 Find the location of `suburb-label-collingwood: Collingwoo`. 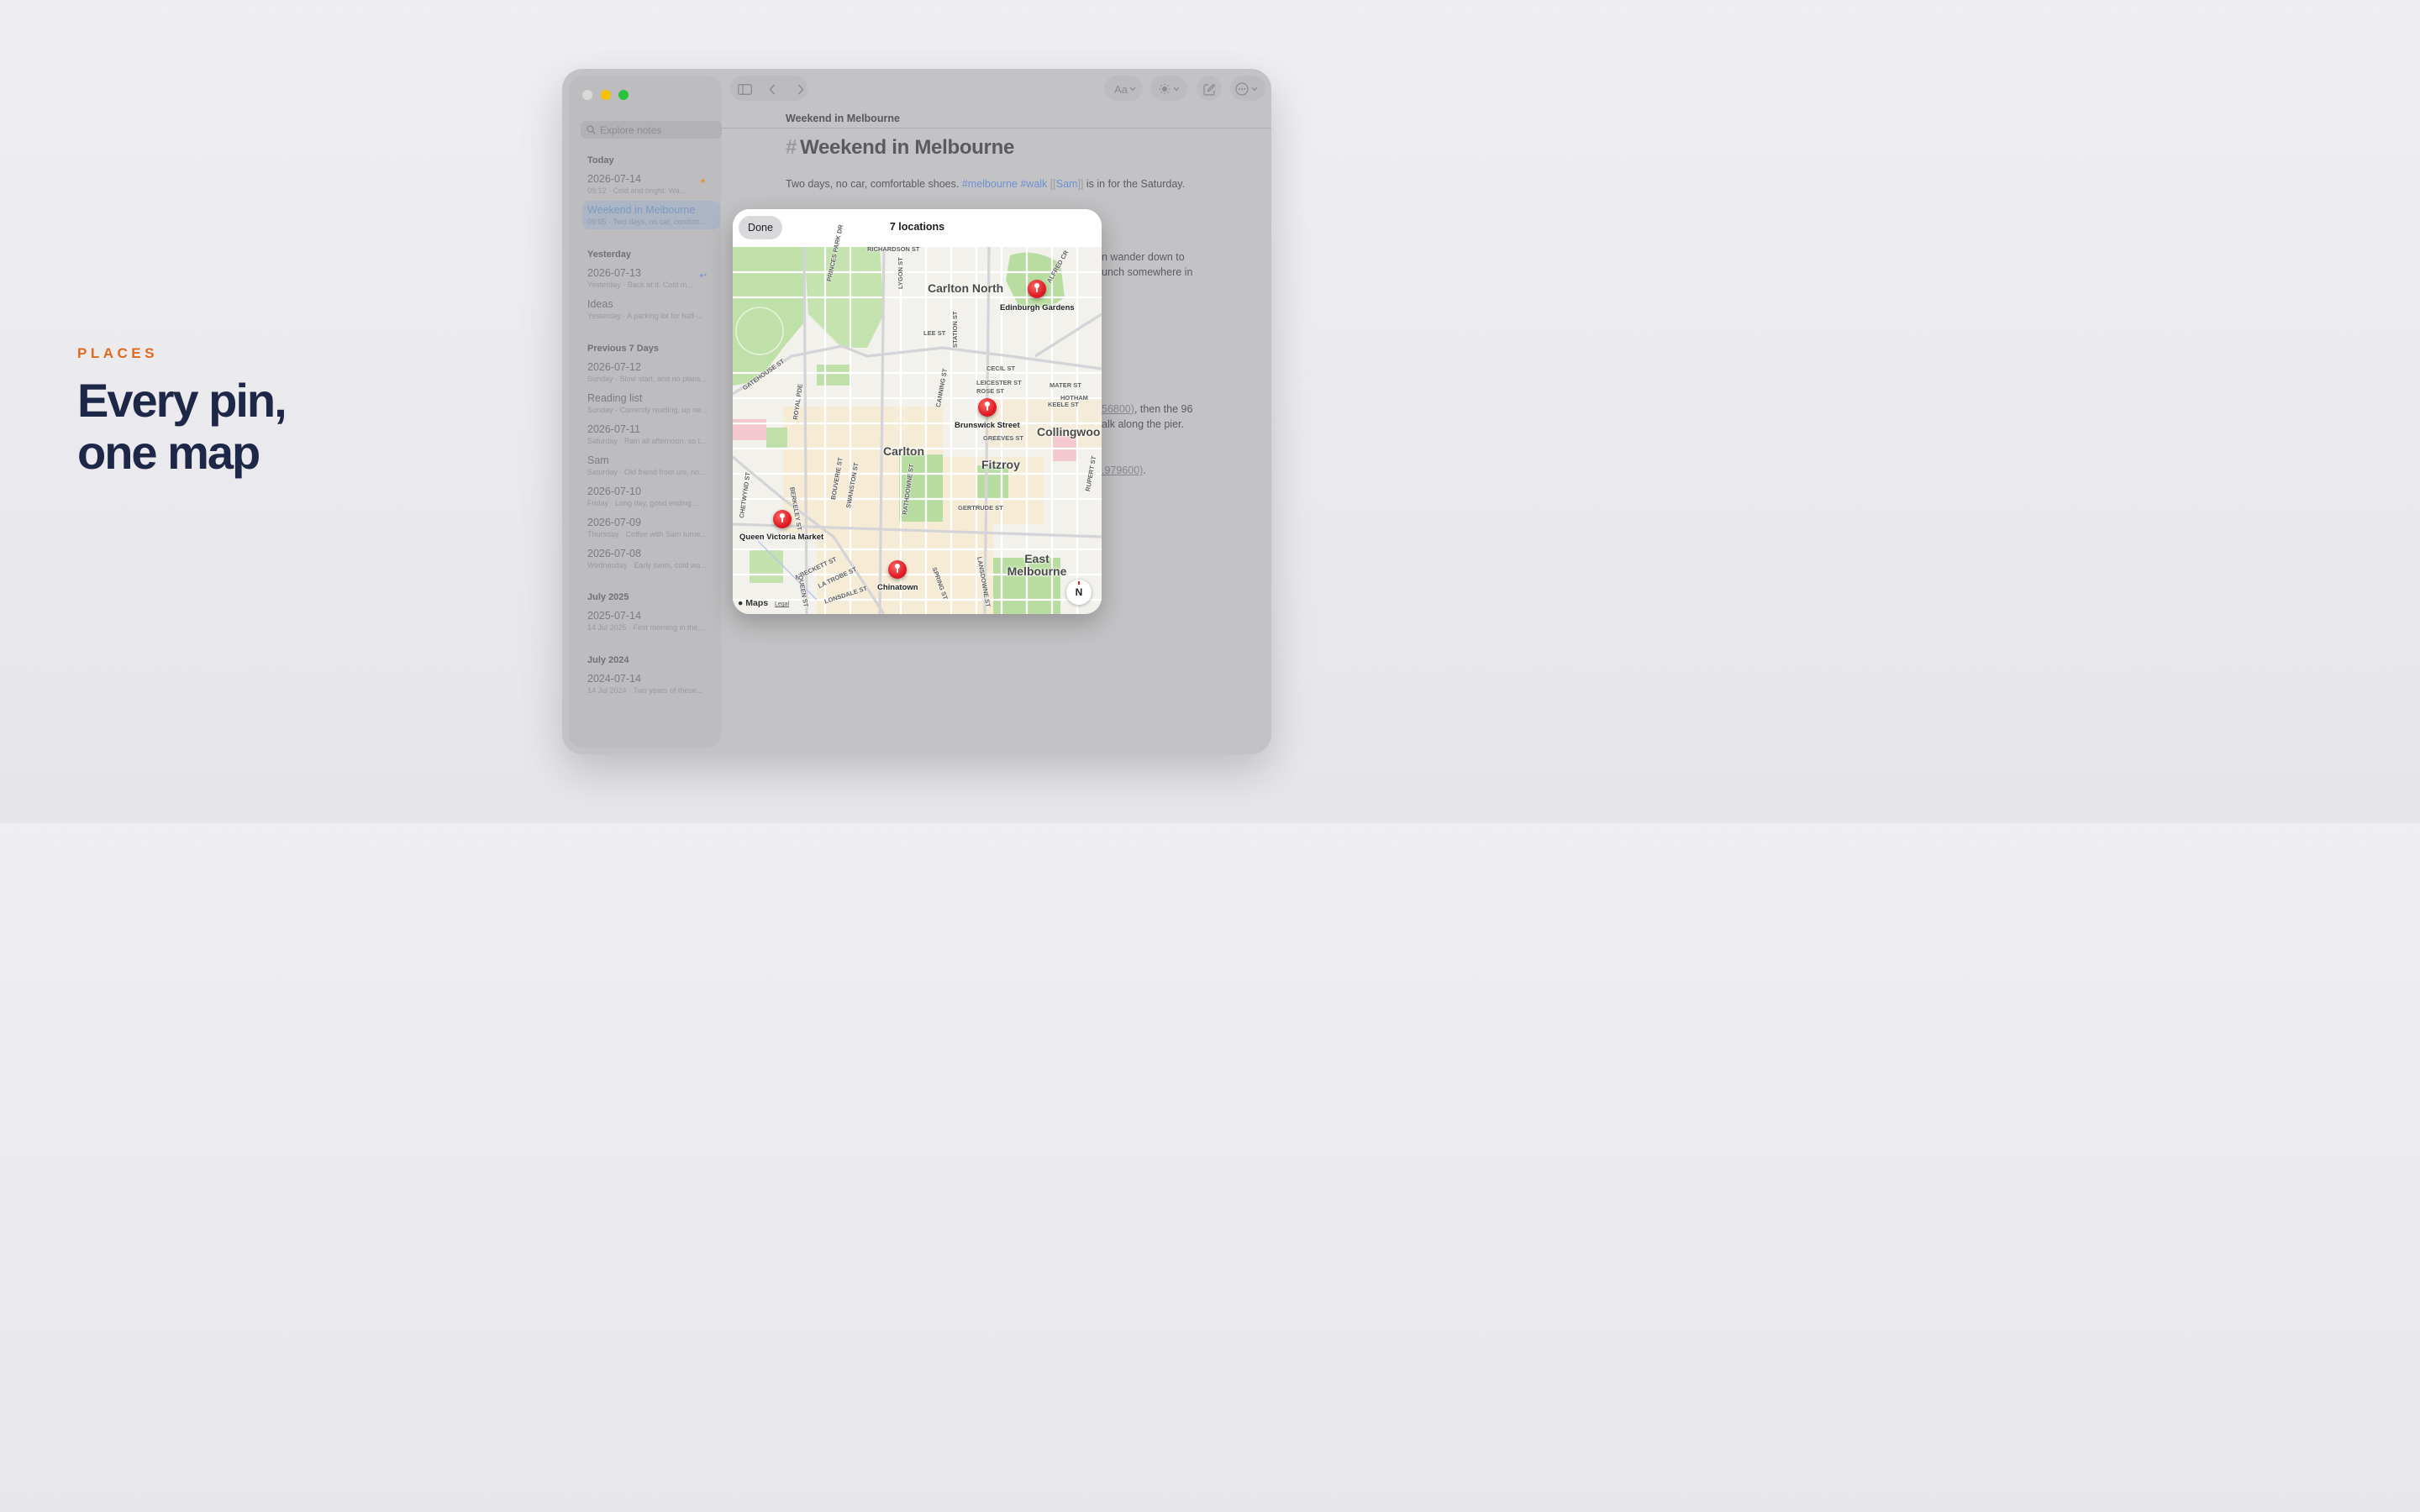

suburb-label-collingwood: Collingwoo is located at coordinates (1069, 431).